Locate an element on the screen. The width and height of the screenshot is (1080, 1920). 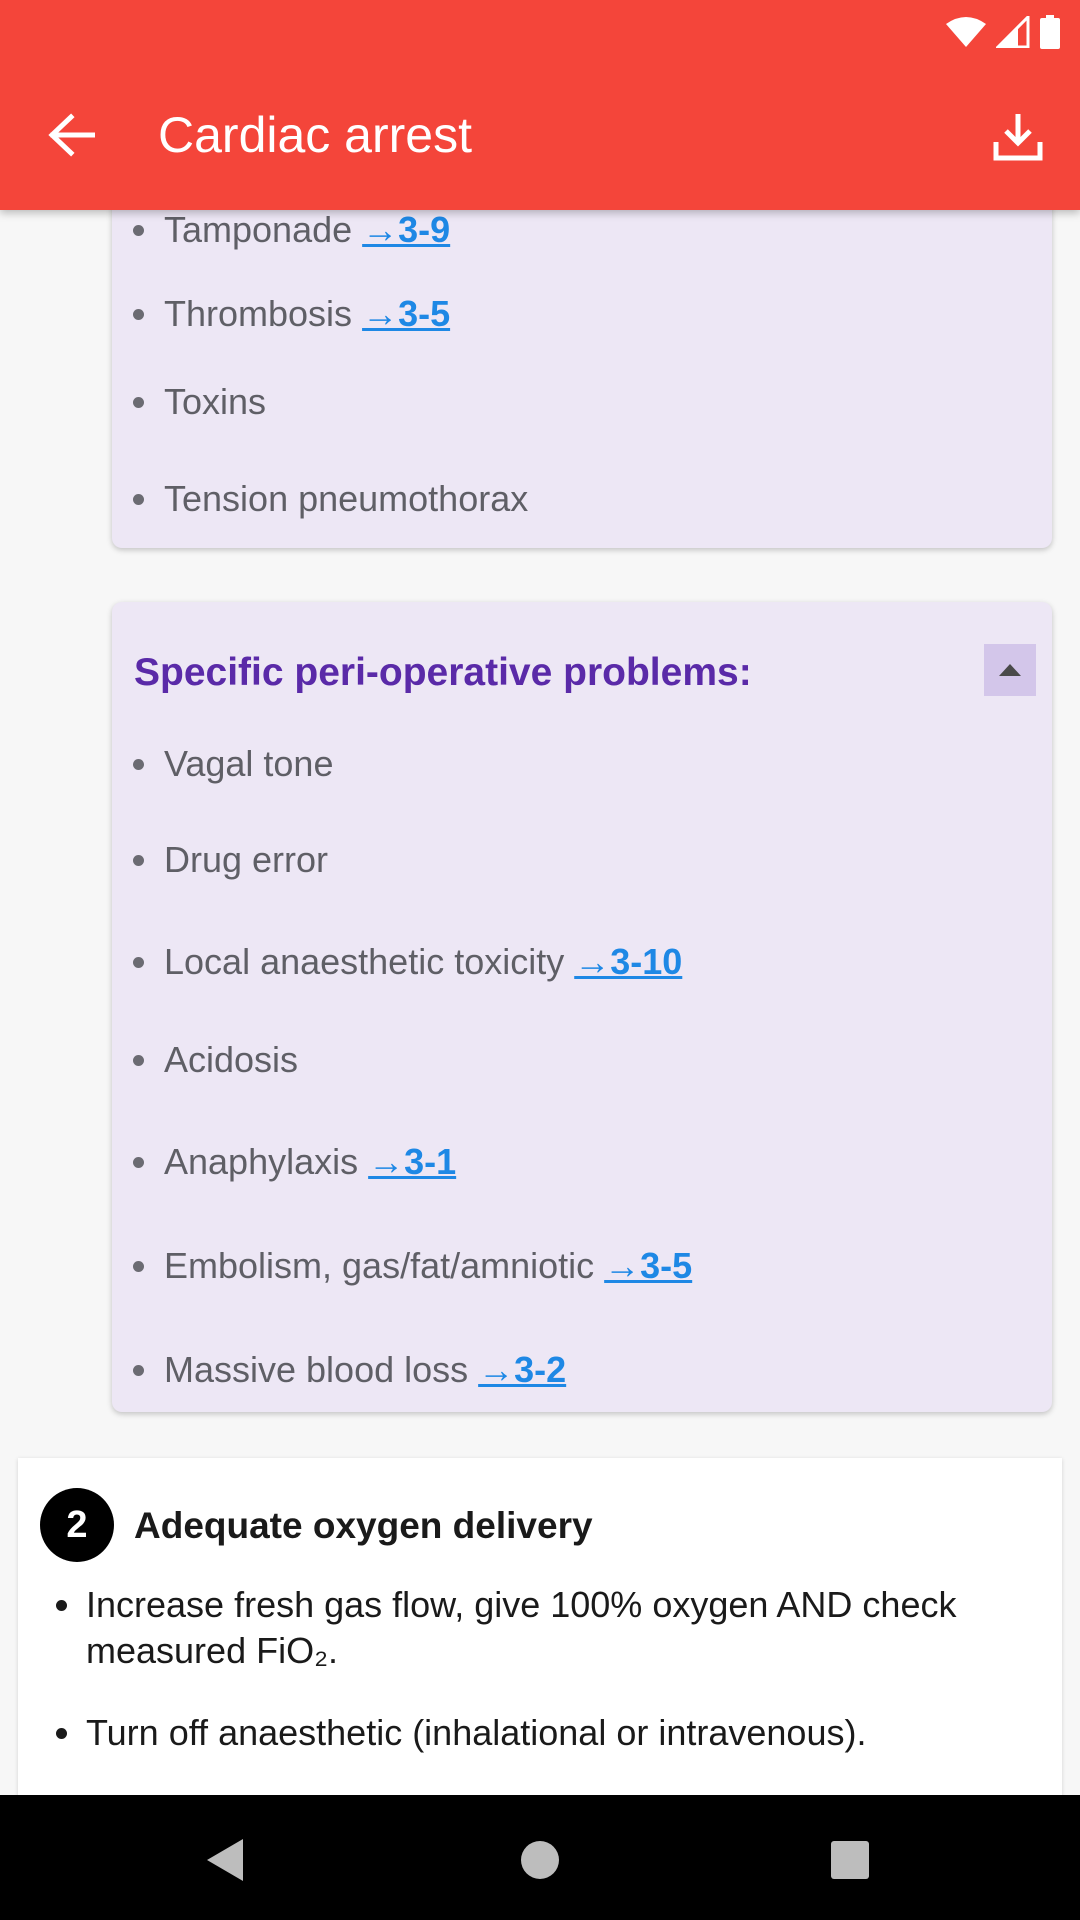
reference-link: →3-2 is located at coordinates (522, 1369).